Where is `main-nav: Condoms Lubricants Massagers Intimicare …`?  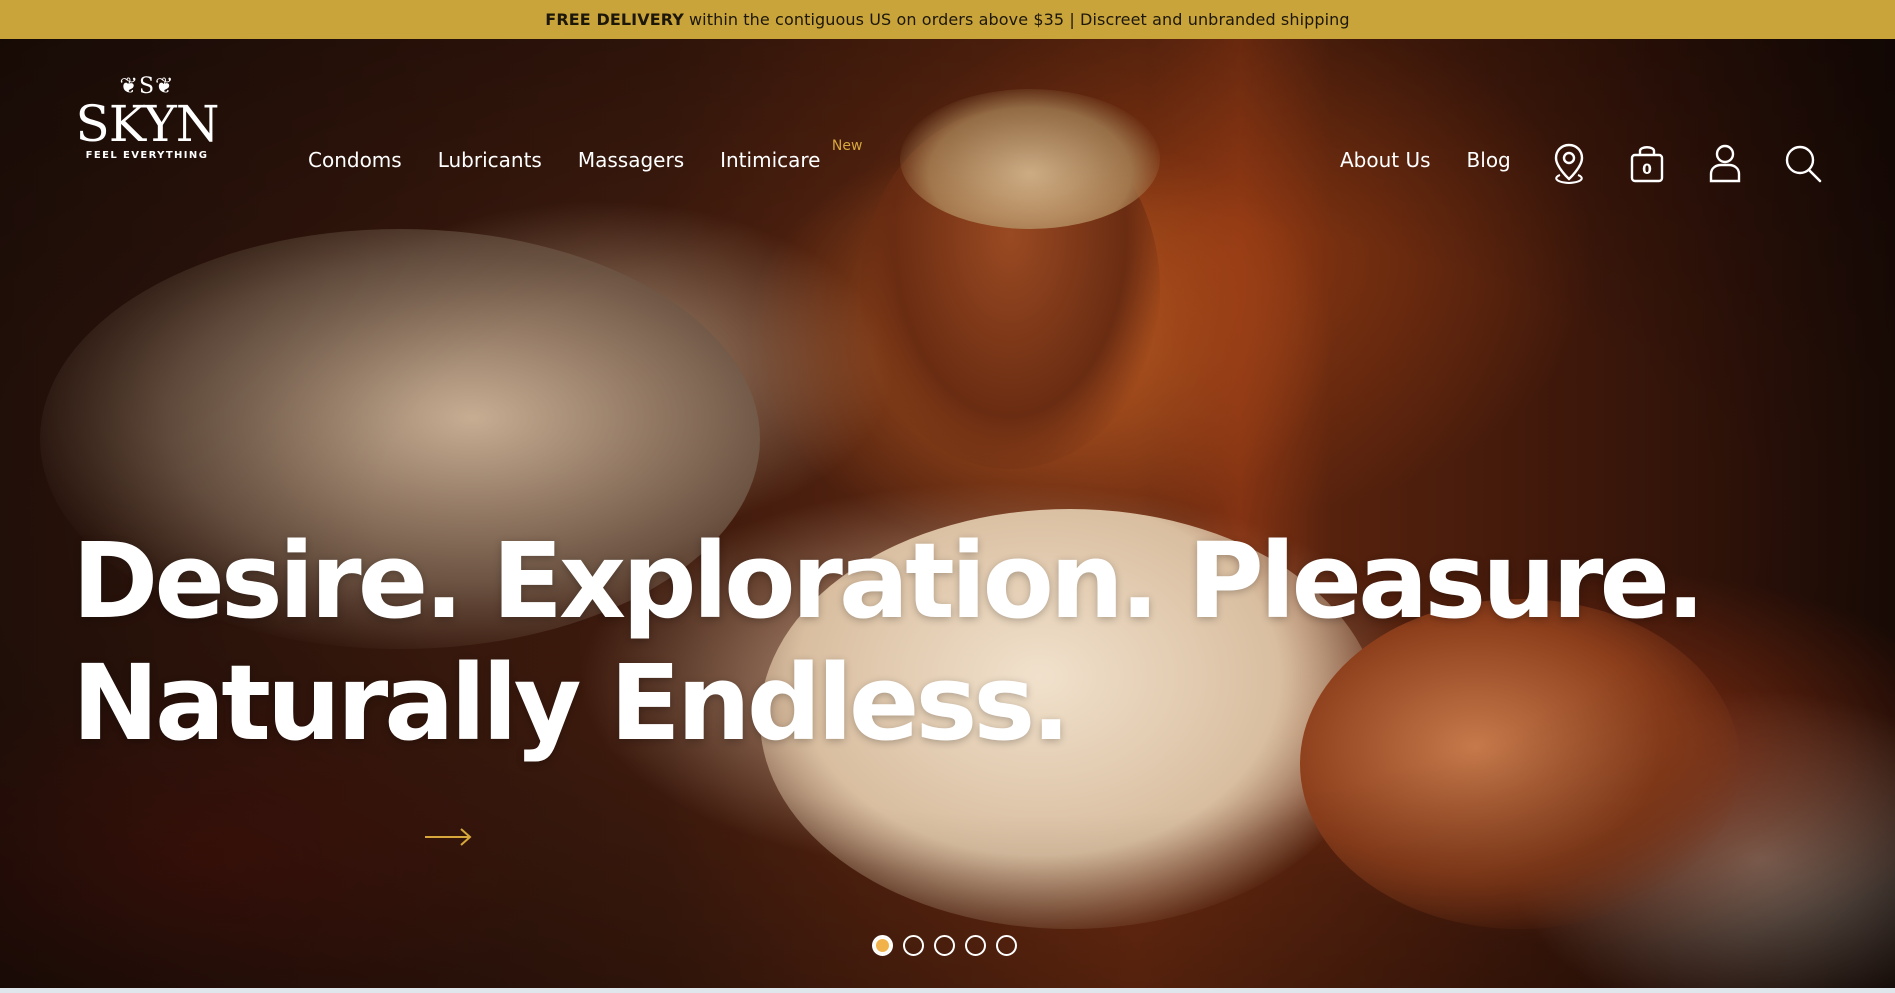 main-nav: Condoms Lubricants Massagers Intimicare … is located at coordinates (585, 155).